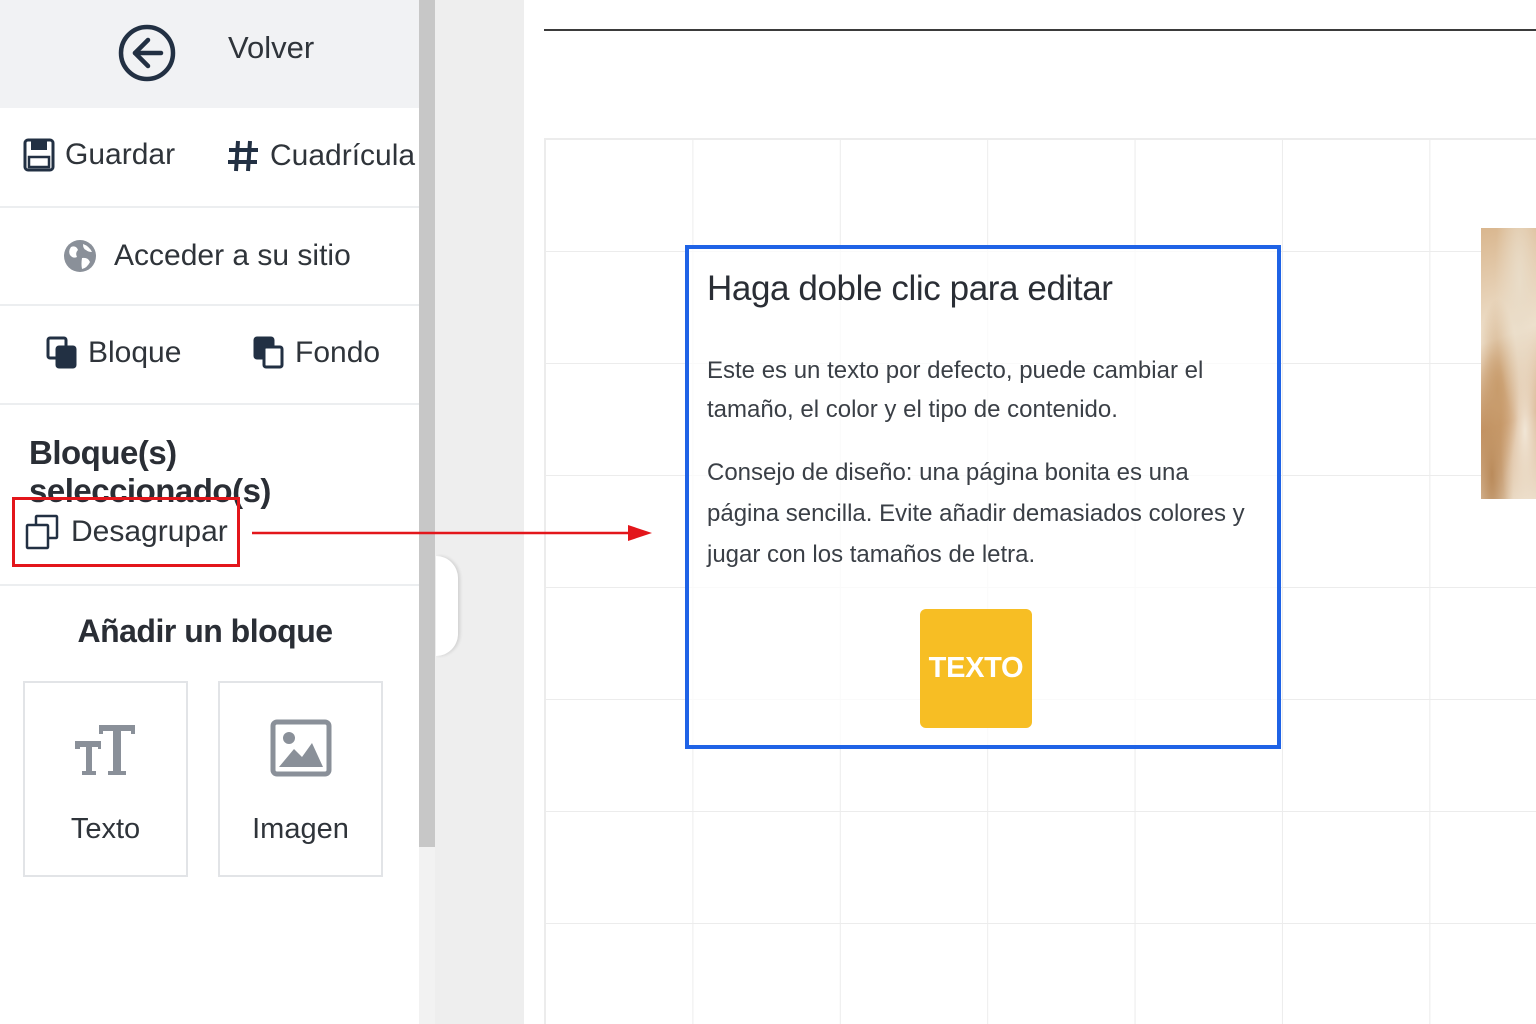  Describe the element at coordinates (105, 779) in the screenshot. I see `add-text-block-tile: Texto` at that location.